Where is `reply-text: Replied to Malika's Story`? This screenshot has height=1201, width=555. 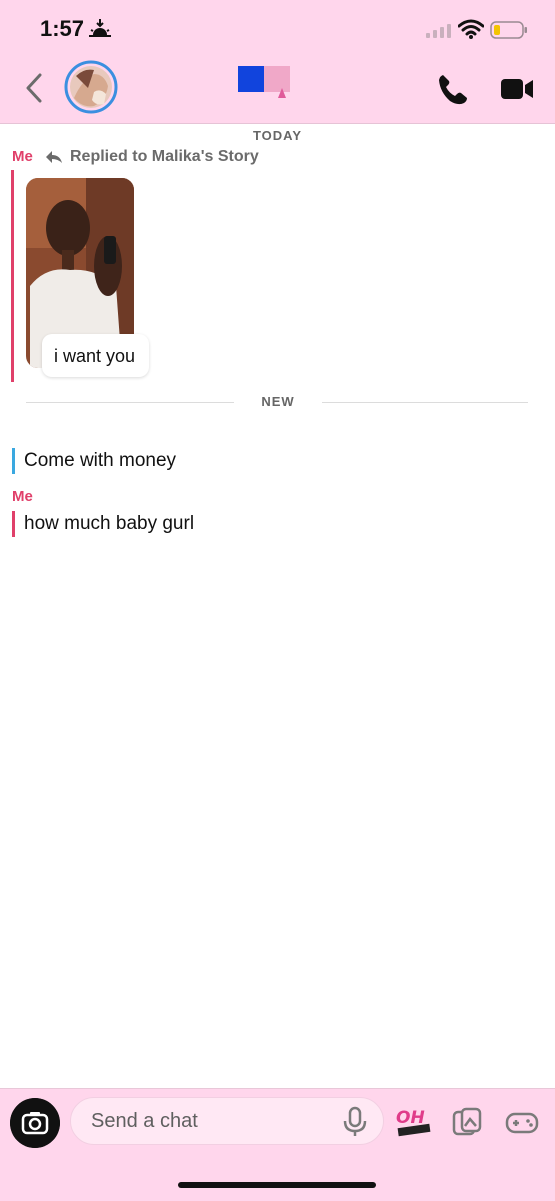 reply-text: Replied to Malika's Story is located at coordinates (164, 156).